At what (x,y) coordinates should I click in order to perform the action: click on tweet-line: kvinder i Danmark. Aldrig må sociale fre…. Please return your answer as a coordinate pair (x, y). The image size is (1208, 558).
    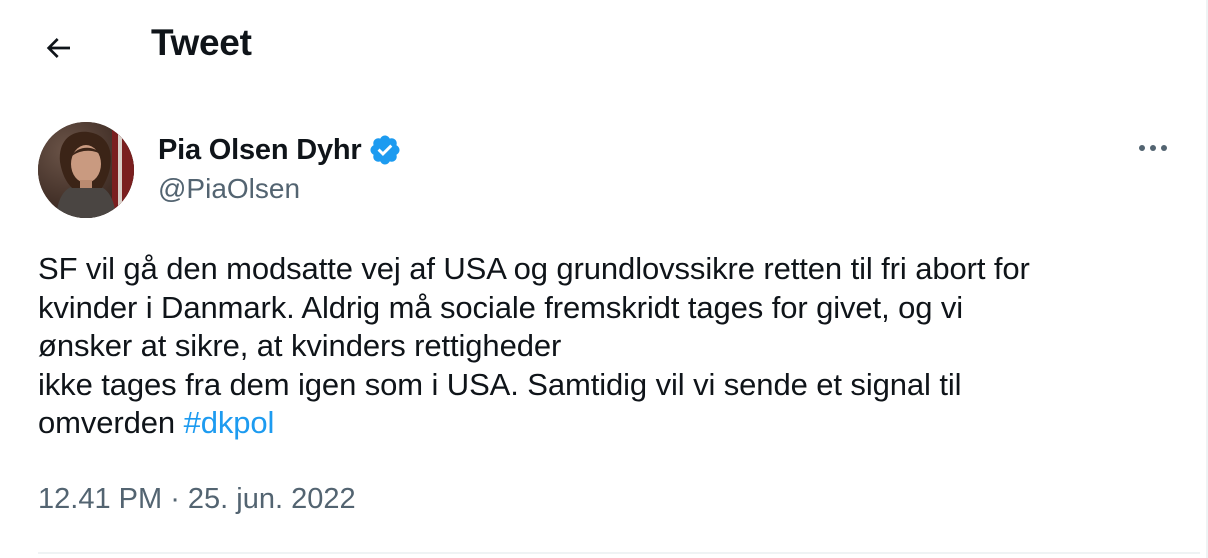
    Looking at the image, I should click on (501, 307).